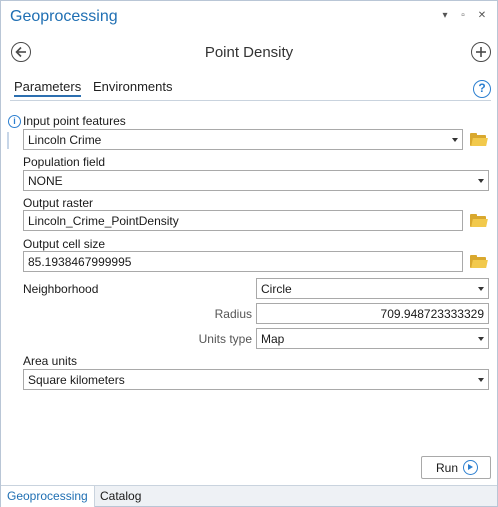  Describe the element at coordinates (273, 339) in the screenshot. I see `units-type-value: Map` at that location.